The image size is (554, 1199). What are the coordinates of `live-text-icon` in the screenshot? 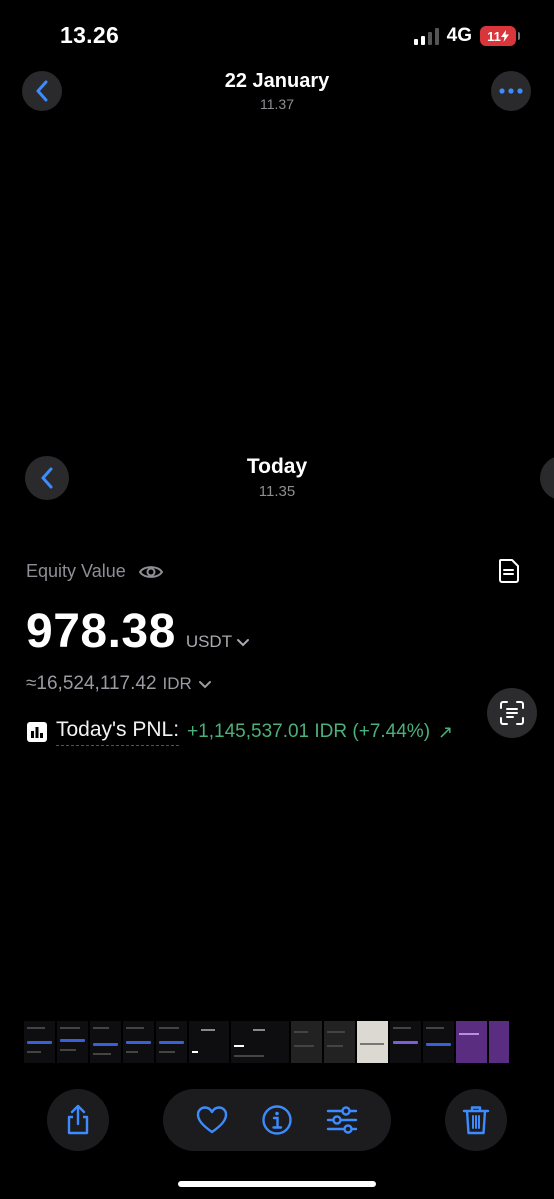 It's located at (512, 713).